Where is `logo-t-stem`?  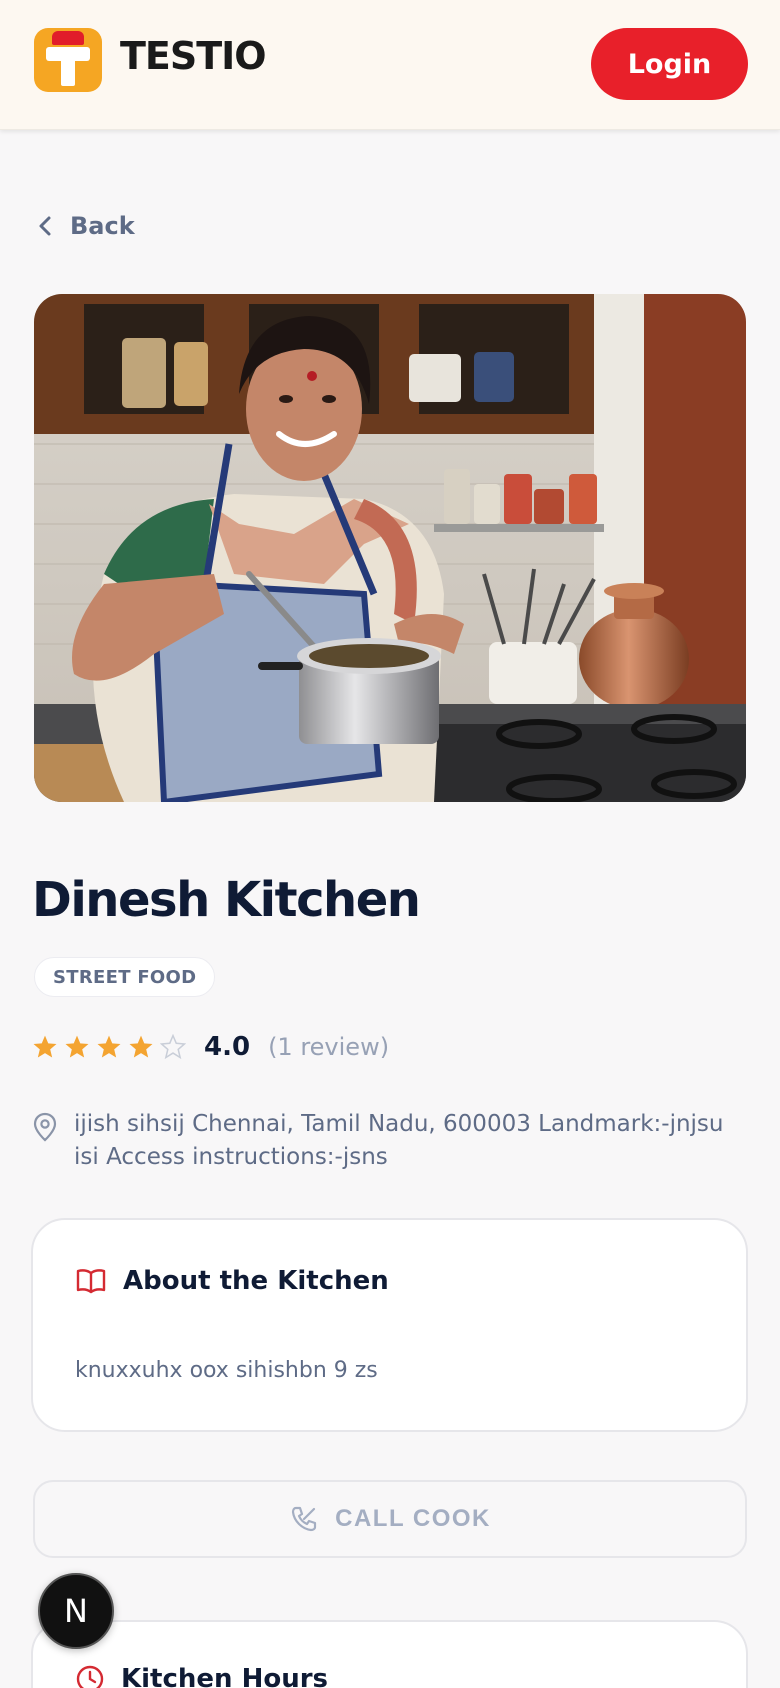
logo-t-stem is located at coordinates (68, 72).